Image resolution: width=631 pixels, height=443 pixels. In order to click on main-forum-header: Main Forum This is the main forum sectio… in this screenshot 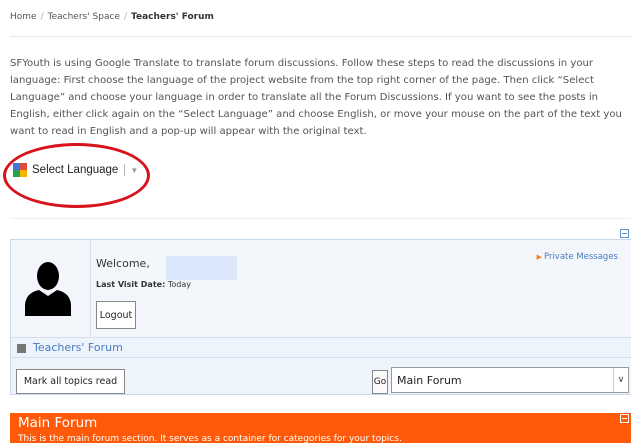, I will do `click(320, 428)`.